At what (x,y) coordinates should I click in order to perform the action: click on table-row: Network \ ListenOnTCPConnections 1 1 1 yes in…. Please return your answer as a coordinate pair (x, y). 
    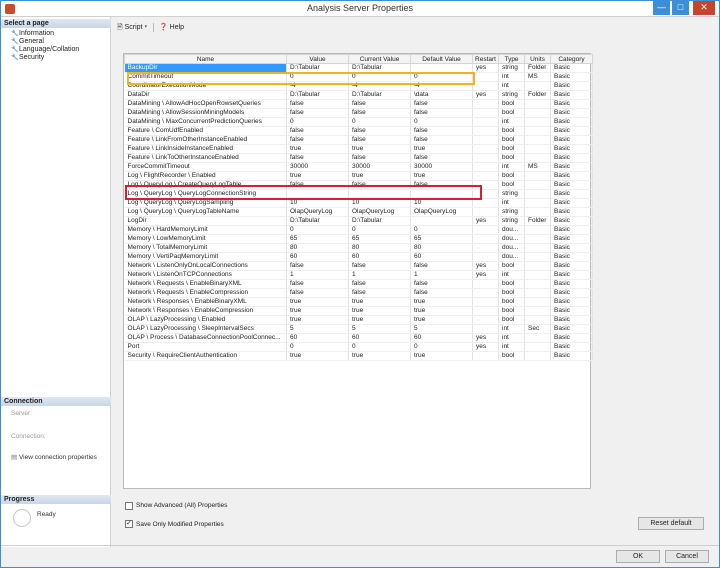
    Looking at the image, I should click on (358, 275).